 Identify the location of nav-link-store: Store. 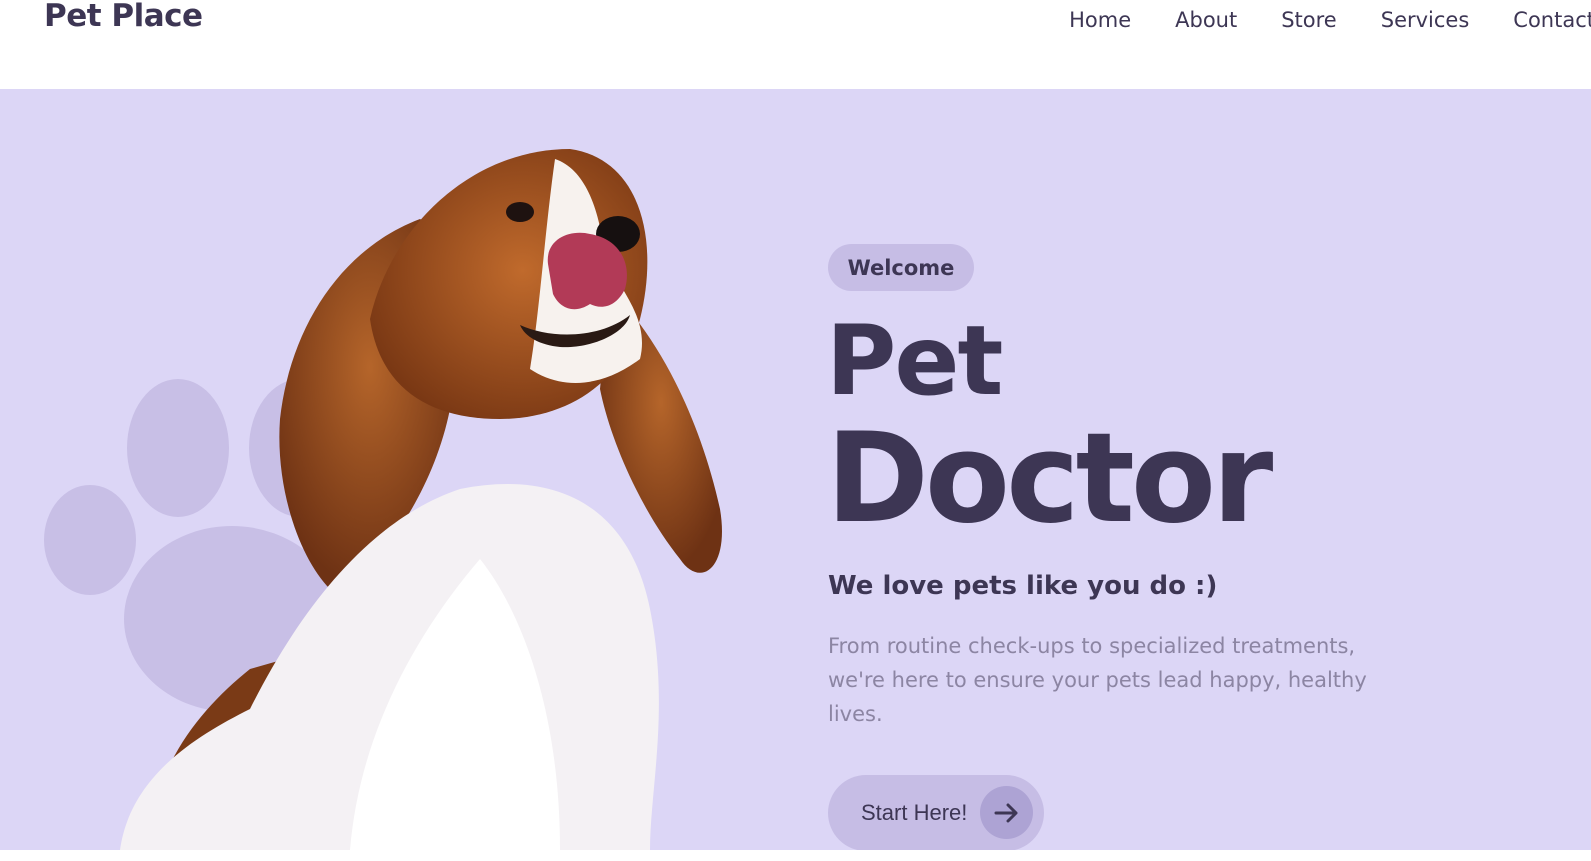
(1309, 20).